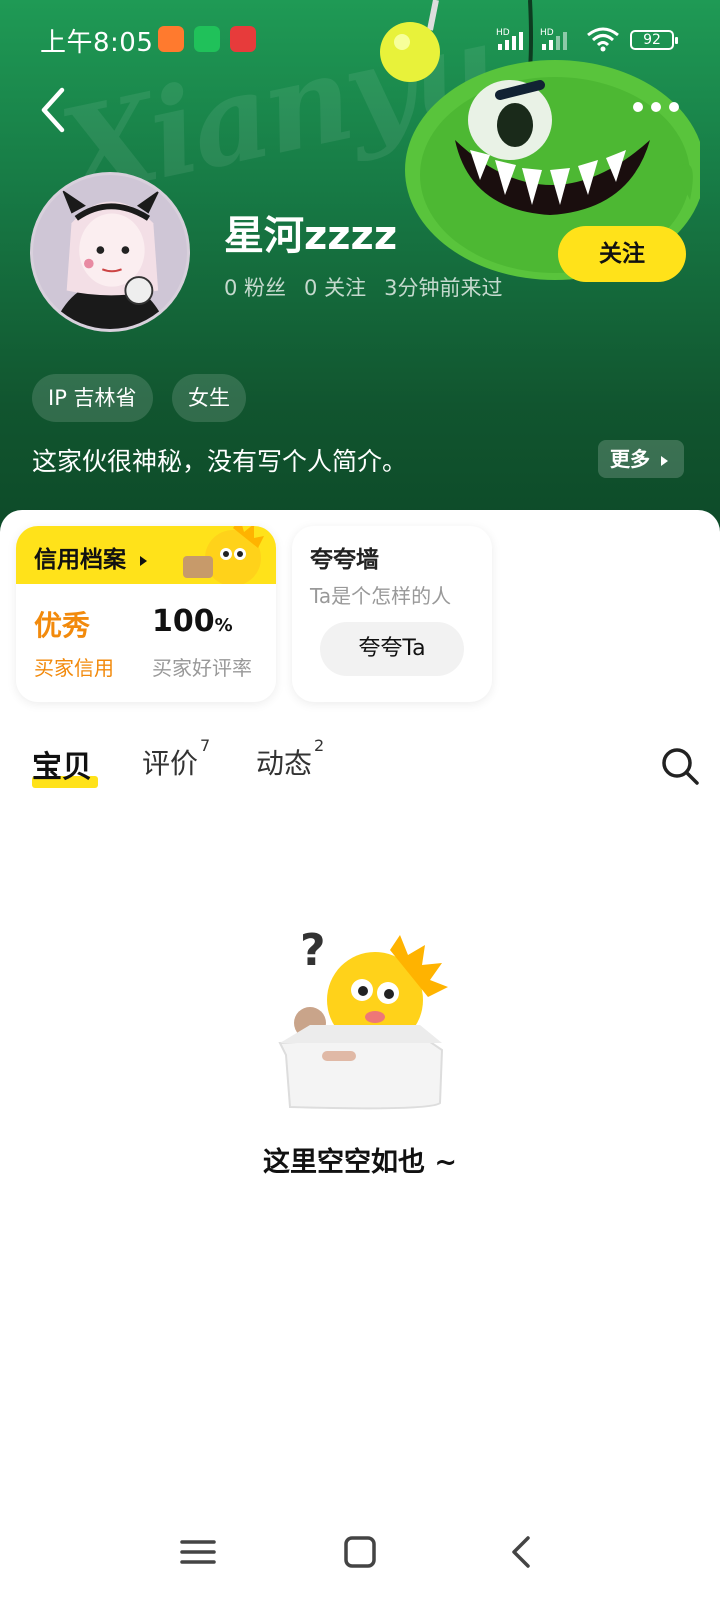 This screenshot has height=1600, width=720. I want to click on positive-rate-label: 买家好评率, so click(202, 668).